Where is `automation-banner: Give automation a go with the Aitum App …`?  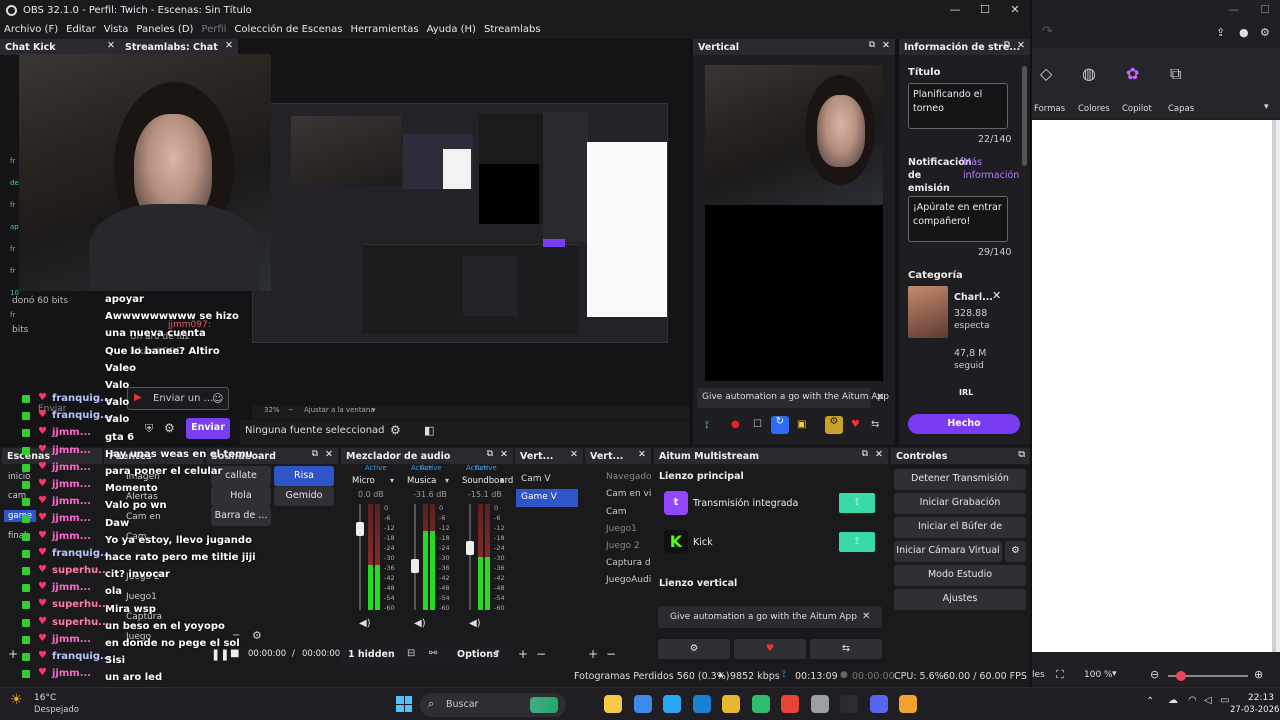
automation-banner: Give automation a go with the Aitum App … is located at coordinates (770, 617).